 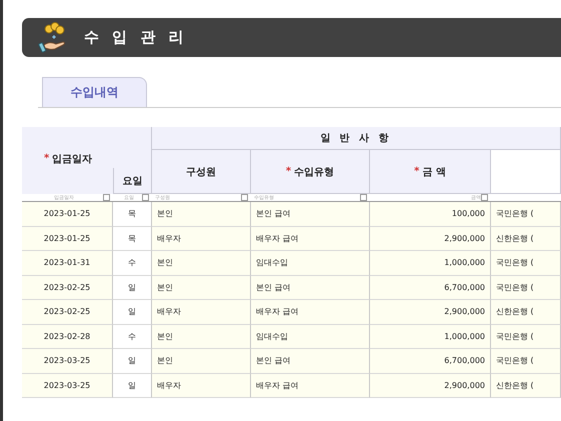 I want to click on tab: 수입내역, so click(x=94, y=92).